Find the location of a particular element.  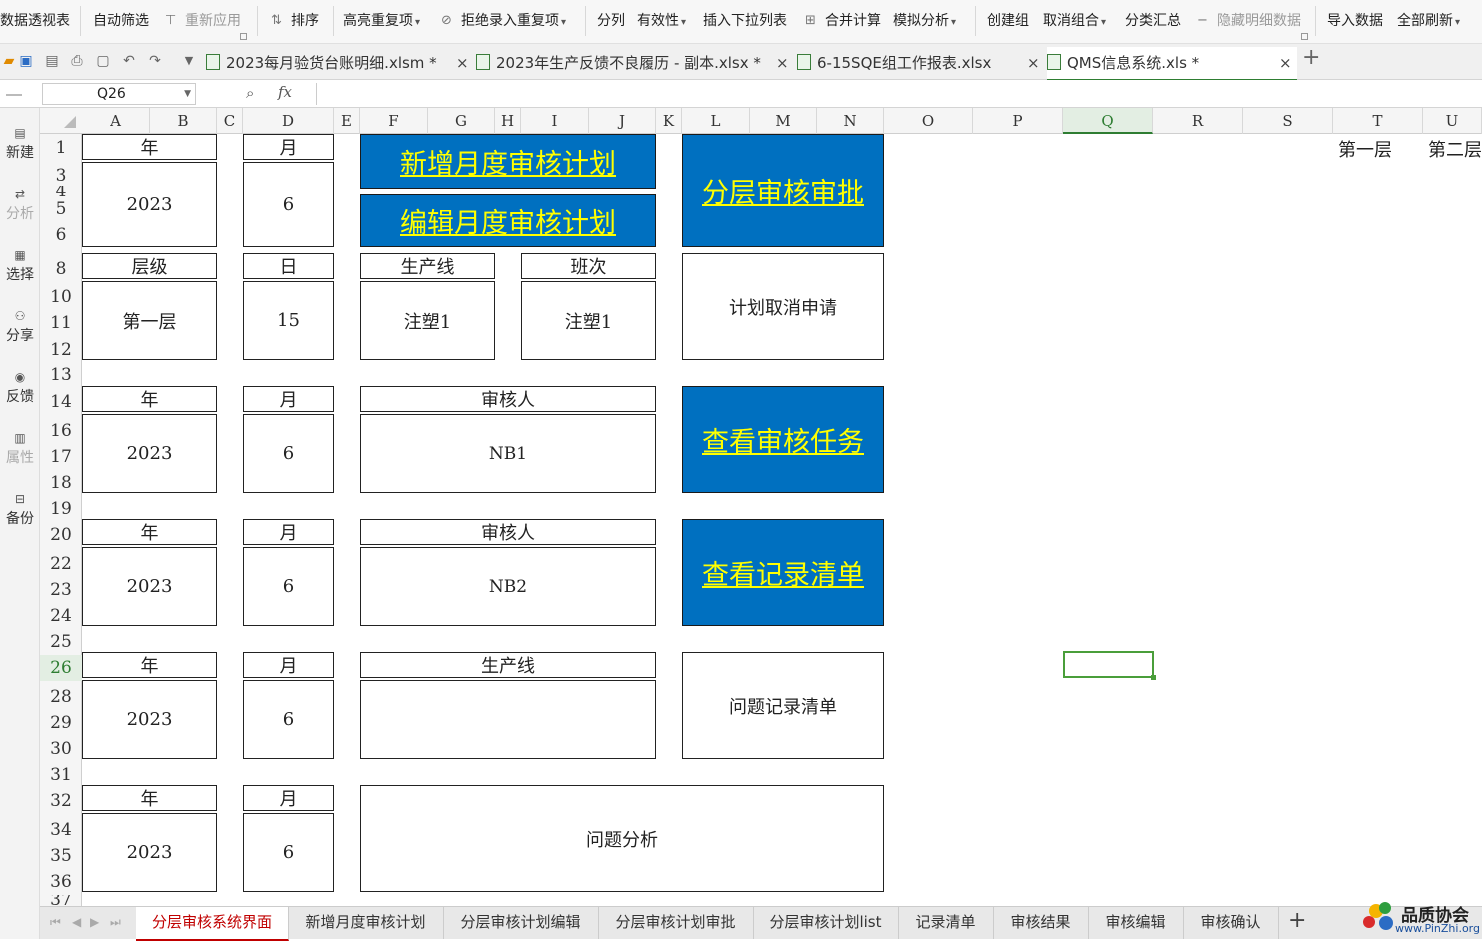

layered-audit-approval-button: 分层审核审批 is located at coordinates (783, 190).